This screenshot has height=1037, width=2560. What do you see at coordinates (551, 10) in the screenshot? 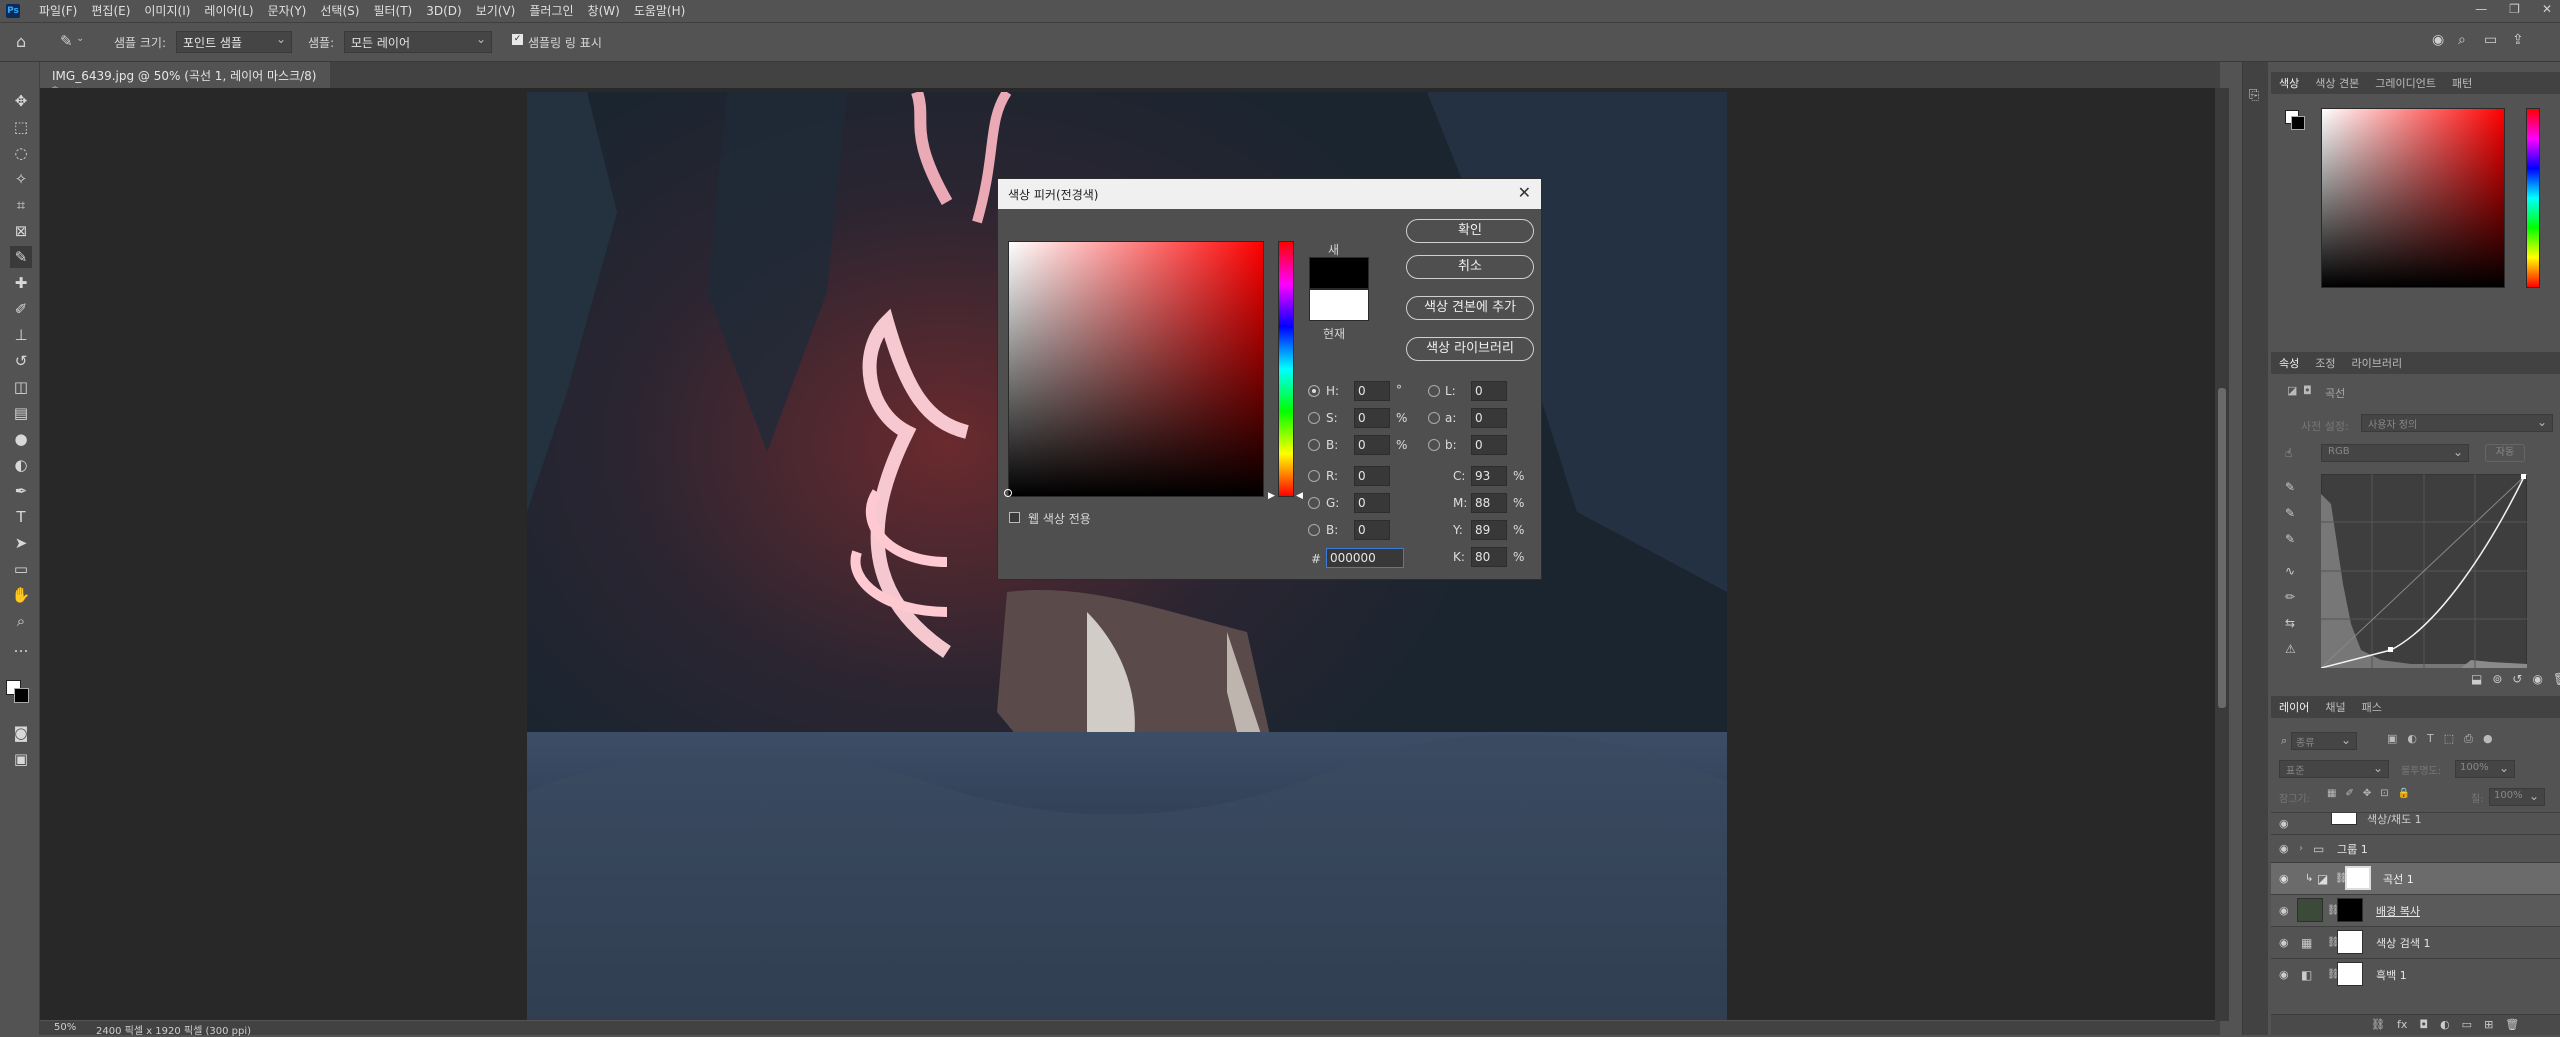
I see `menu-plugins: 플러그인` at bounding box center [551, 10].